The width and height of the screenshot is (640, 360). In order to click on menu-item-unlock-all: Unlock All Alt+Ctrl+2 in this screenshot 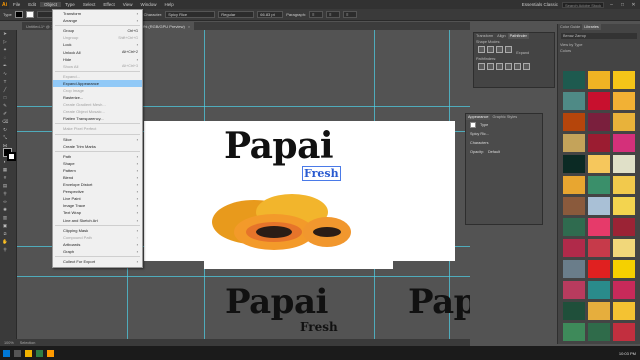, I will do `click(97, 51)`.